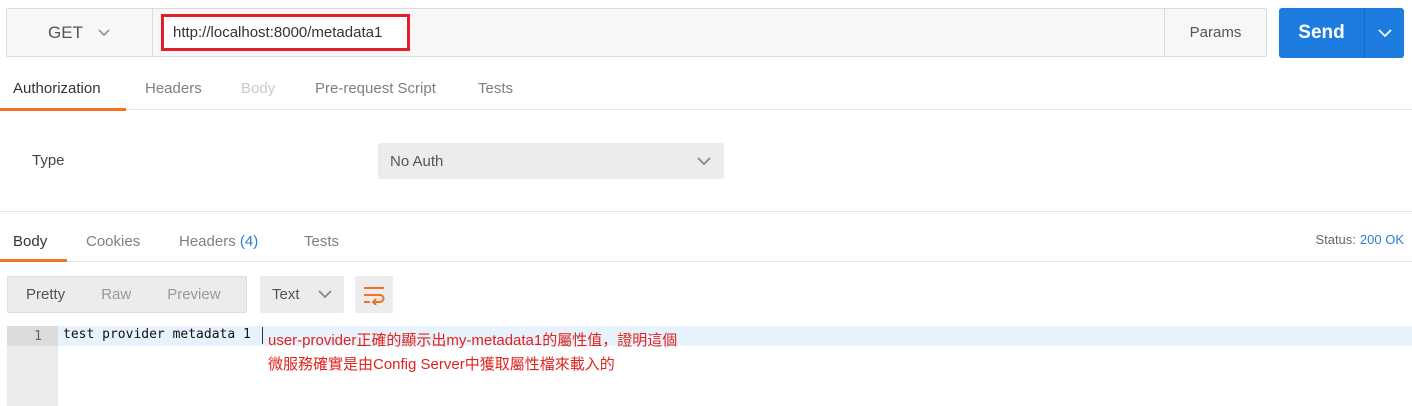 The height and width of the screenshot is (406, 1412). Describe the element at coordinates (1335, 239) in the screenshot. I see `status-label: Status:` at that location.